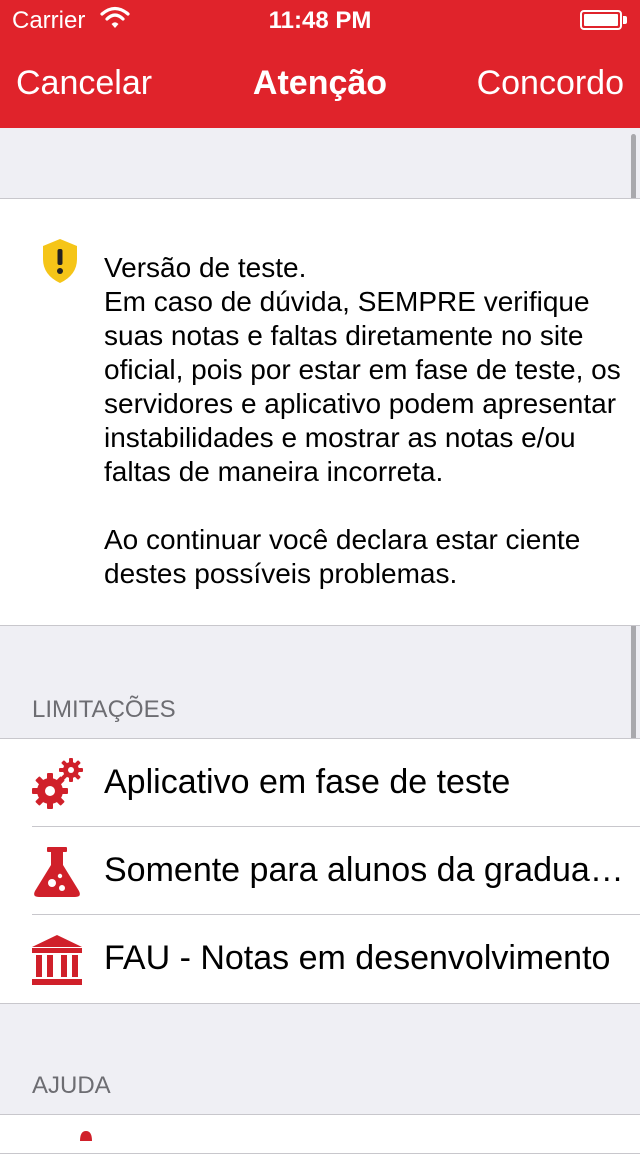 The height and width of the screenshot is (1154, 640). What do you see at coordinates (104, 709) in the screenshot?
I see `limitations-header: LIMITAÇÕES` at bounding box center [104, 709].